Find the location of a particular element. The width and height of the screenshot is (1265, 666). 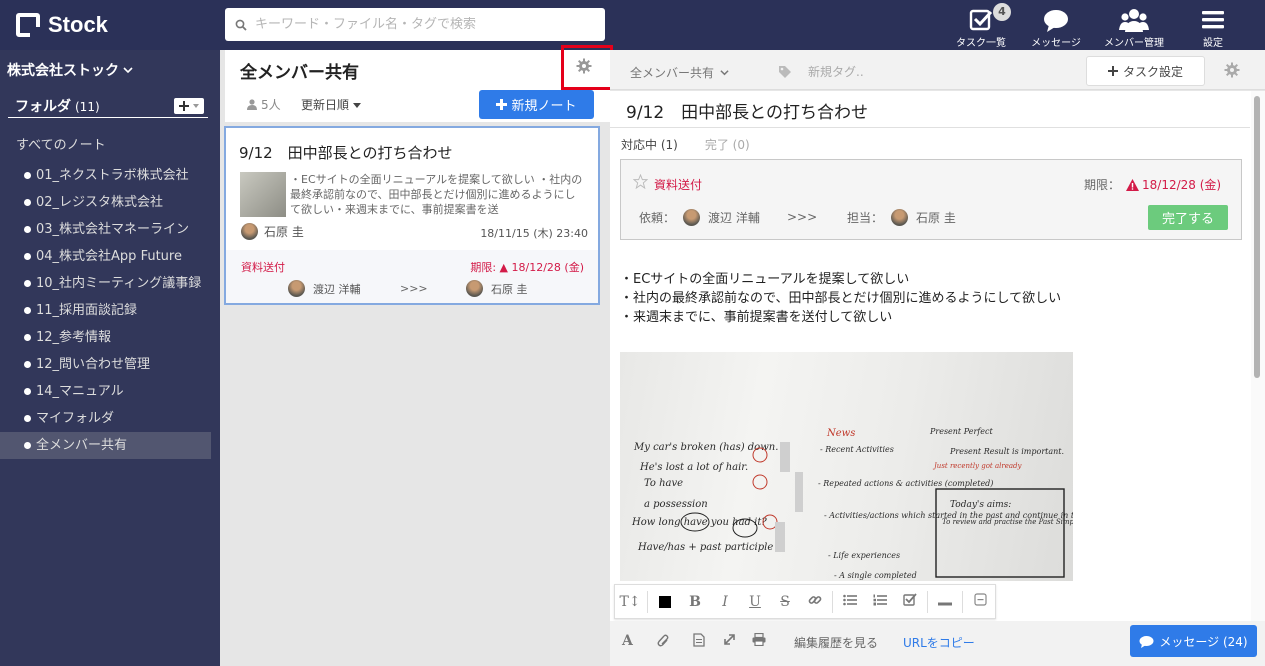

stock-logo: Stock is located at coordinates (62, 25).